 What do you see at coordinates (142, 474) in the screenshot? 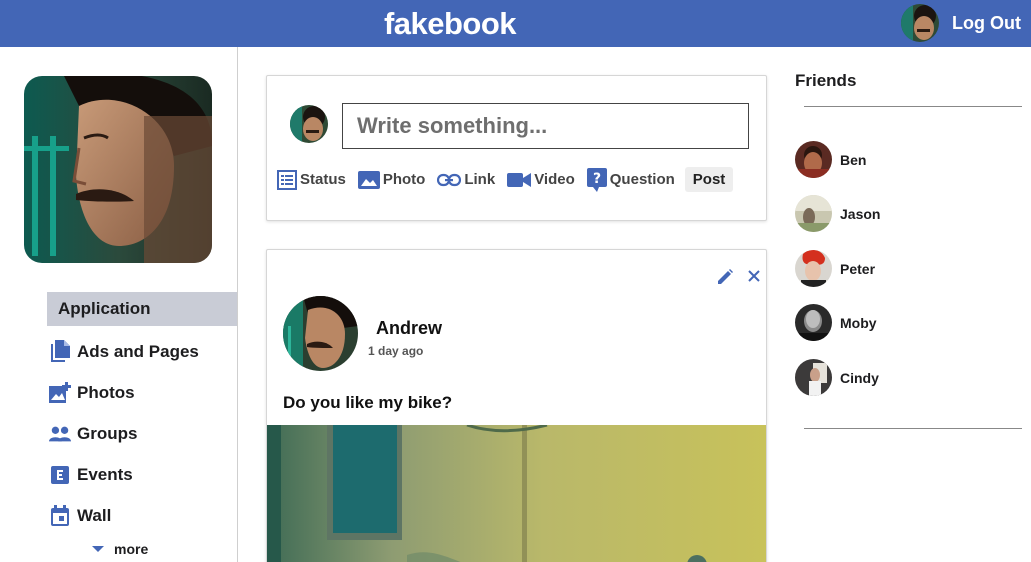
I see `sidebar-item-events: Events` at bounding box center [142, 474].